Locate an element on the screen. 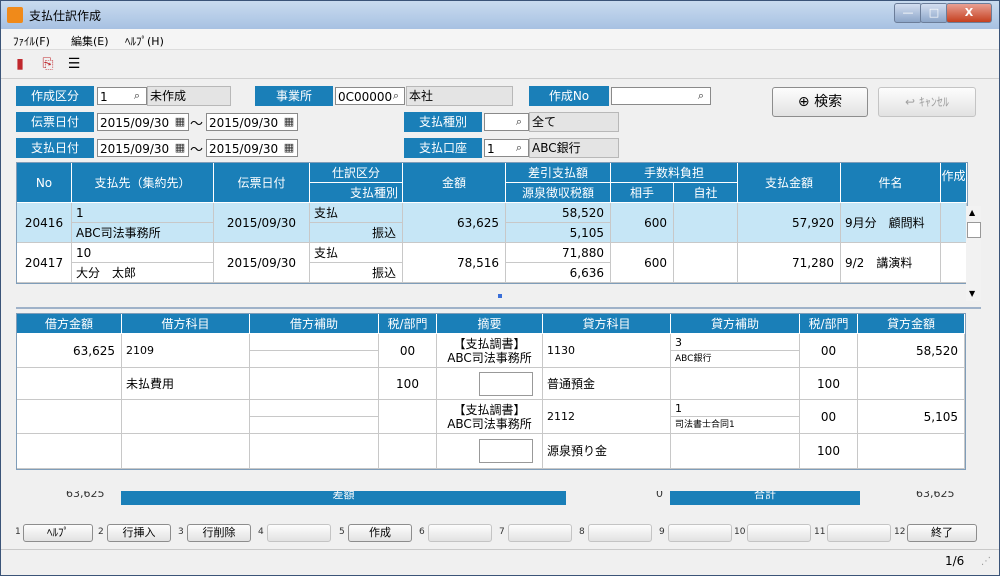 The width and height of the screenshot is (1000, 576). new-record-icon: ⎘ is located at coordinates (48, 64).